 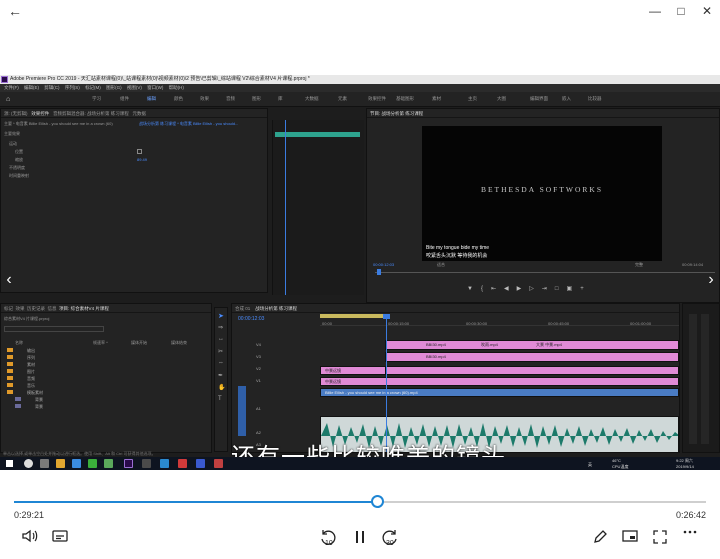 I want to click on workspace-tab: 编辑界面, so click(x=539, y=99).